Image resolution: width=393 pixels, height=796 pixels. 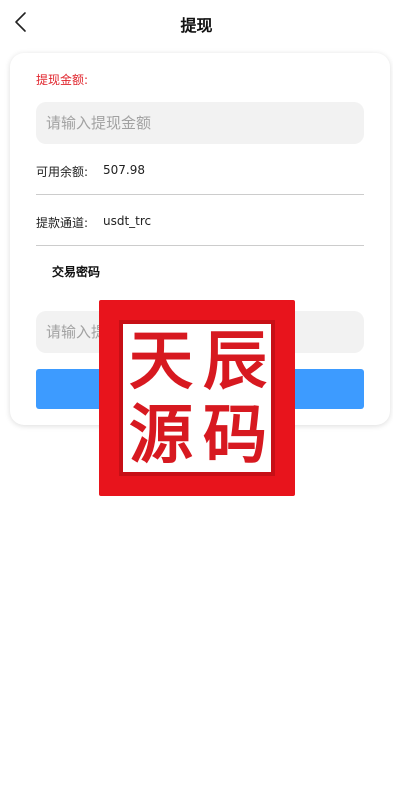 What do you see at coordinates (196, 25) in the screenshot?
I see `page-title: 提现` at bounding box center [196, 25].